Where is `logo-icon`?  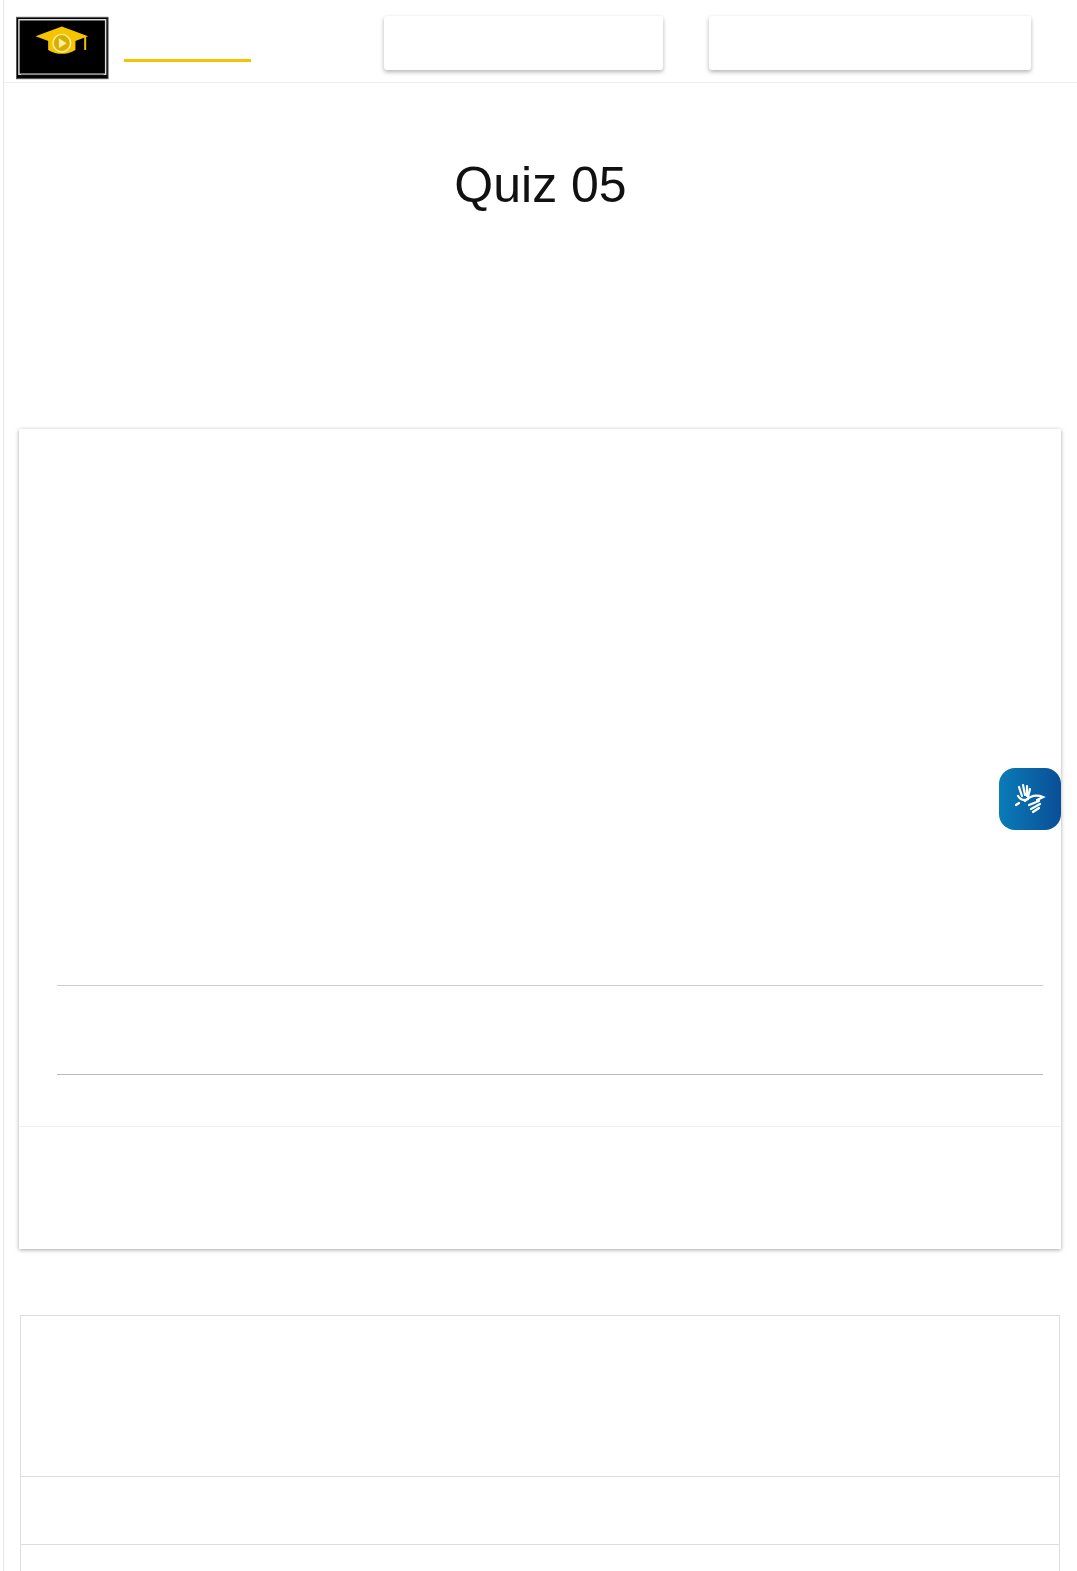 logo-icon is located at coordinates (62, 48).